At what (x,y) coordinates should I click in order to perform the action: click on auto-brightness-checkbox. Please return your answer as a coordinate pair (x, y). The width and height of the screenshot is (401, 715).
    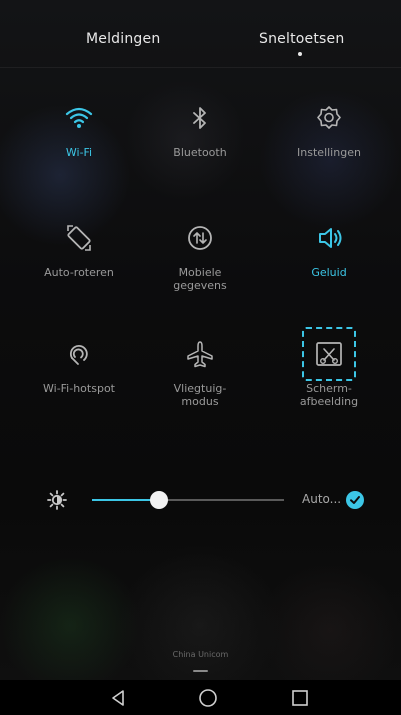
    Looking at the image, I should click on (355, 500).